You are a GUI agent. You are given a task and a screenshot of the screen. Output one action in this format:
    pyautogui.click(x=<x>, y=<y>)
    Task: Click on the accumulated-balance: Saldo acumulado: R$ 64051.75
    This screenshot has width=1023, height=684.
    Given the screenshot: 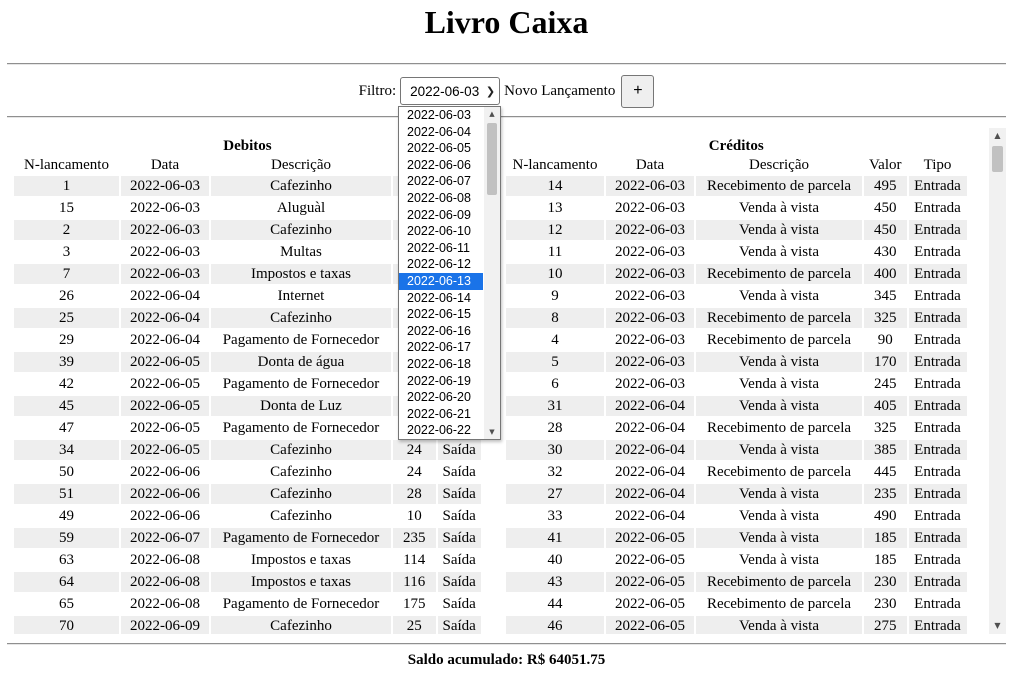 What is the action you would take?
    pyautogui.click(x=506, y=660)
    